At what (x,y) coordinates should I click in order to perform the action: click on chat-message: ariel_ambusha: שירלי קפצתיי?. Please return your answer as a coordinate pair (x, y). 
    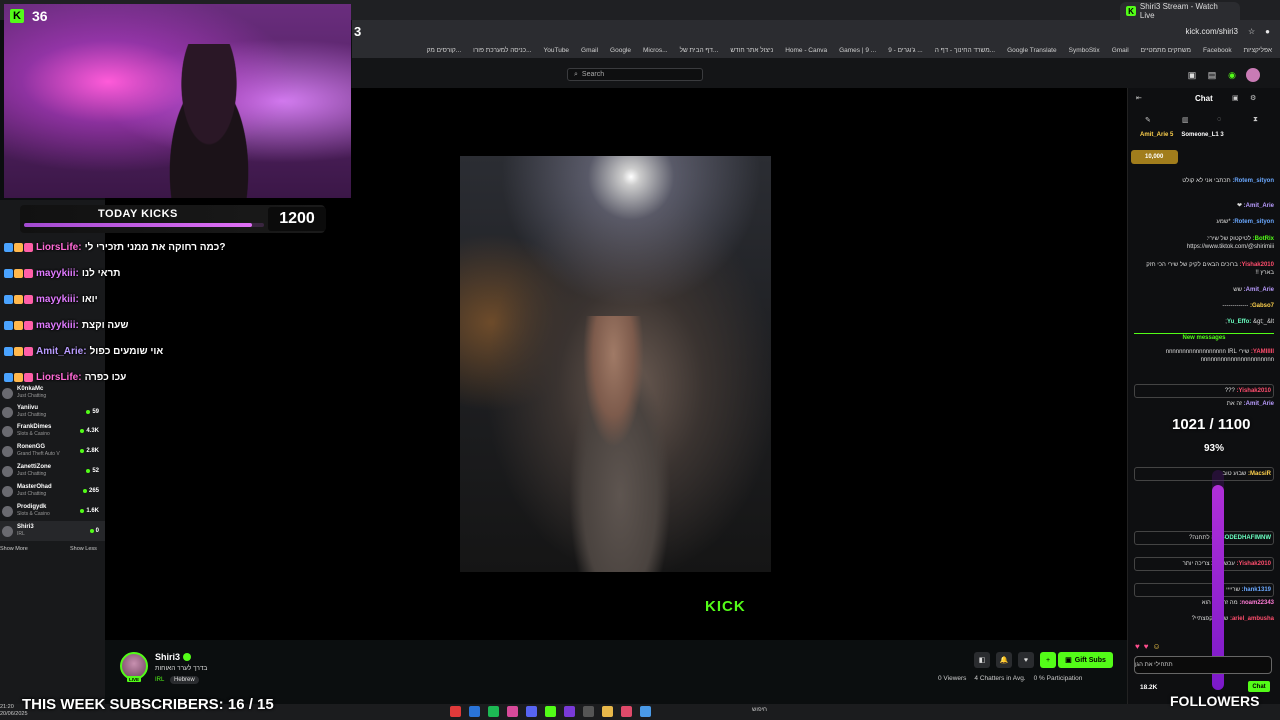
    Looking at the image, I should click on (1204, 619).